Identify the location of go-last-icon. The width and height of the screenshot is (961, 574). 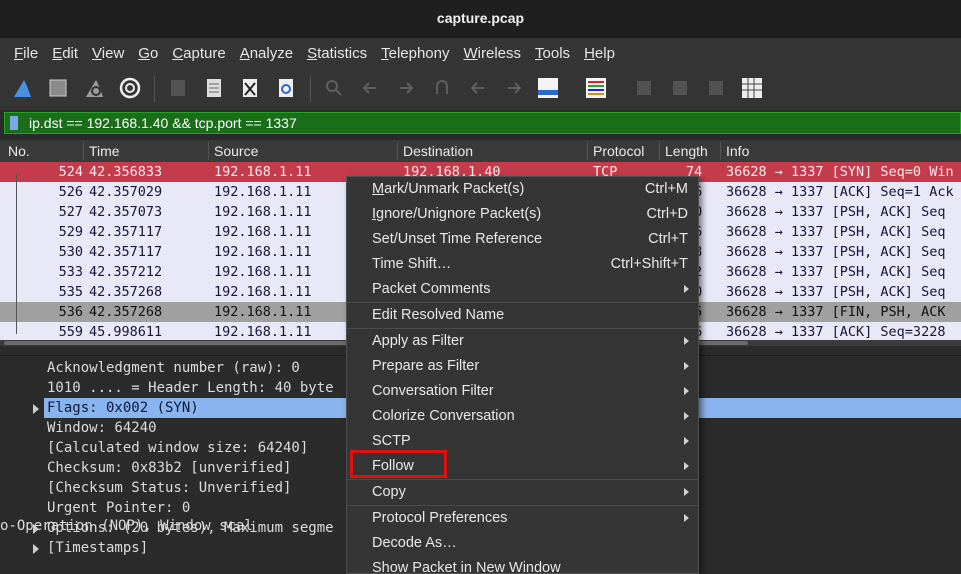
(514, 88).